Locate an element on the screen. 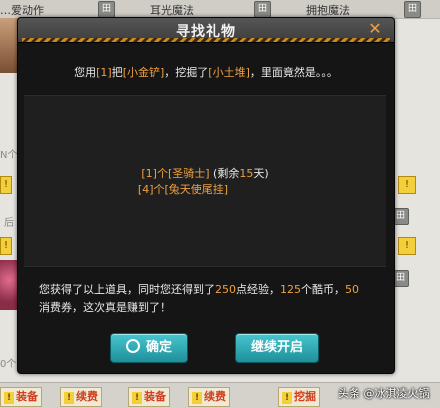 The height and width of the screenshot is (408, 440). message-text: 把 is located at coordinates (117, 72).